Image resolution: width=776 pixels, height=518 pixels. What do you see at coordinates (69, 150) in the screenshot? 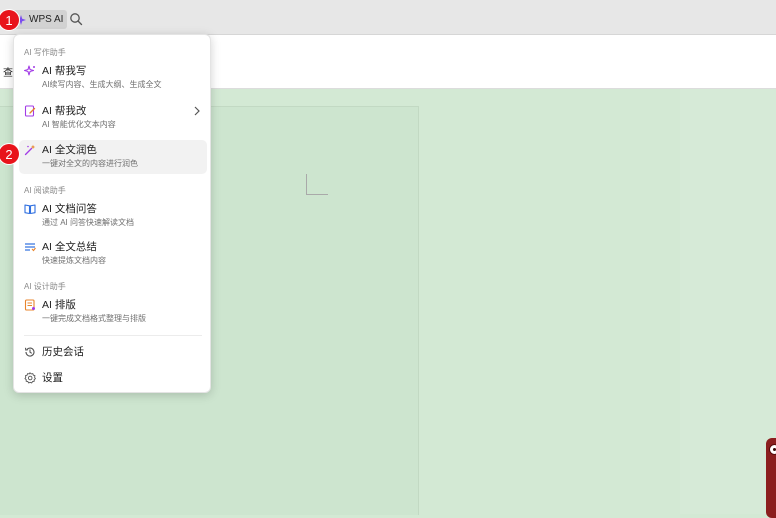
I see `menu-item-title: AI 全文润色` at bounding box center [69, 150].